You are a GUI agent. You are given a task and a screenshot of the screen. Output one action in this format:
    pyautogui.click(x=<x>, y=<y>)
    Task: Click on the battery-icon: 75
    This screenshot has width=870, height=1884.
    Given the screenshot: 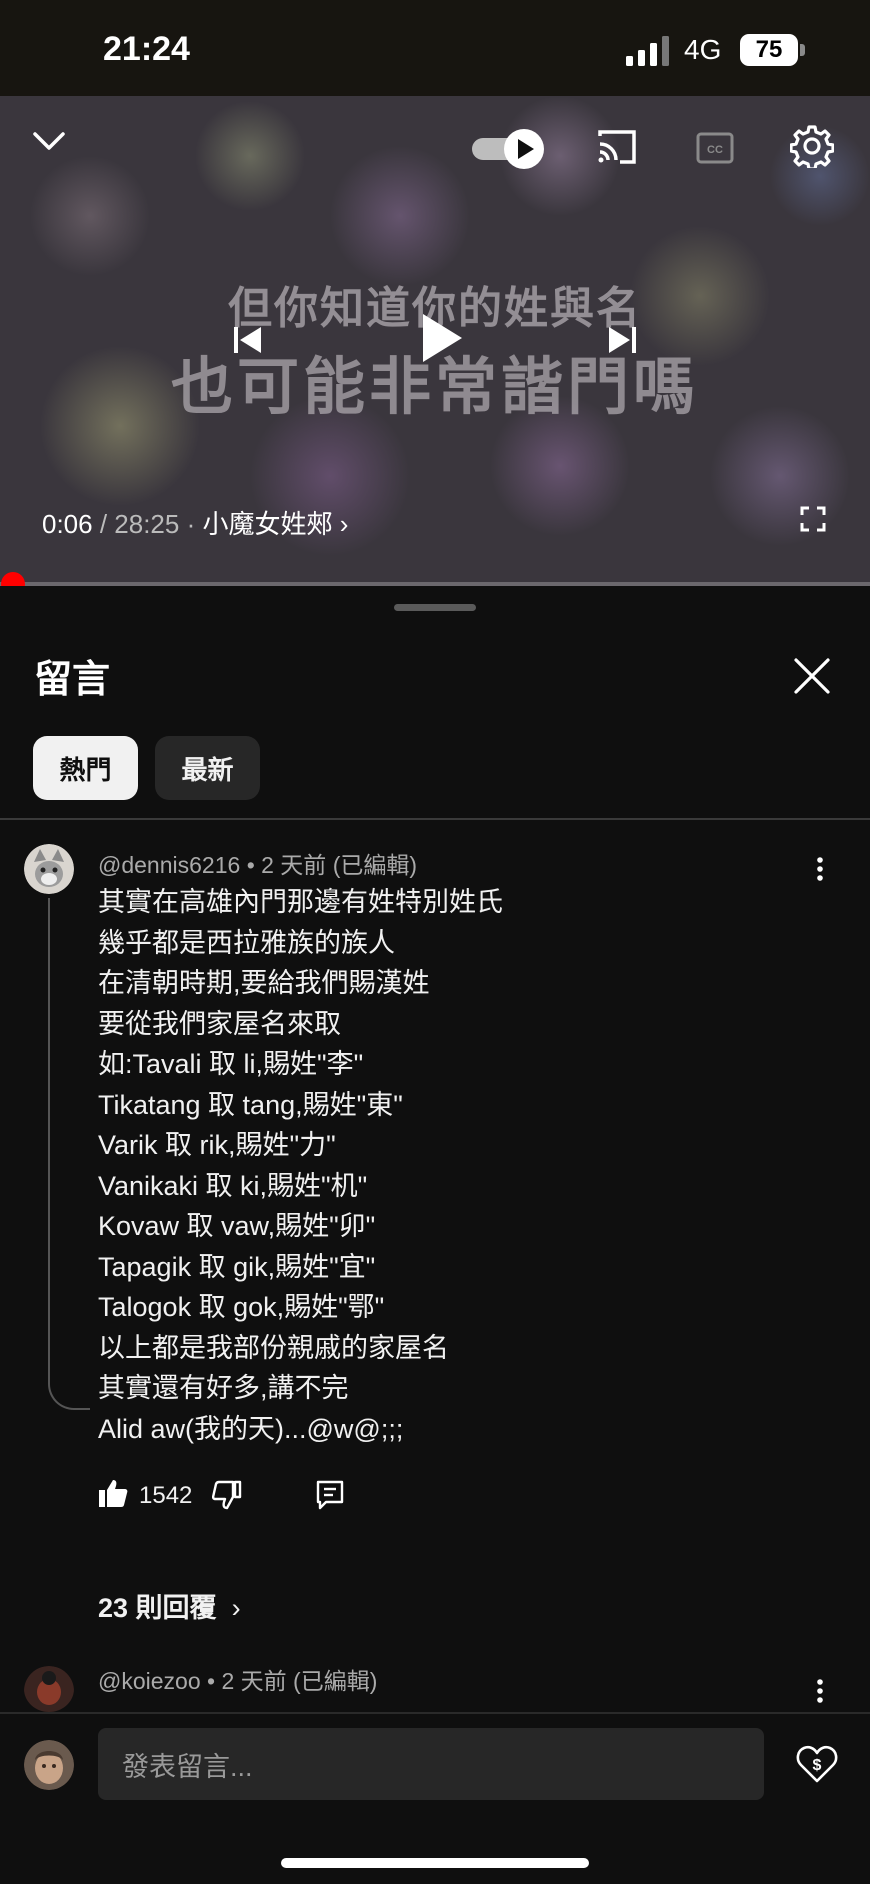 What is the action you would take?
    pyautogui.click(x=769, y=50)
    